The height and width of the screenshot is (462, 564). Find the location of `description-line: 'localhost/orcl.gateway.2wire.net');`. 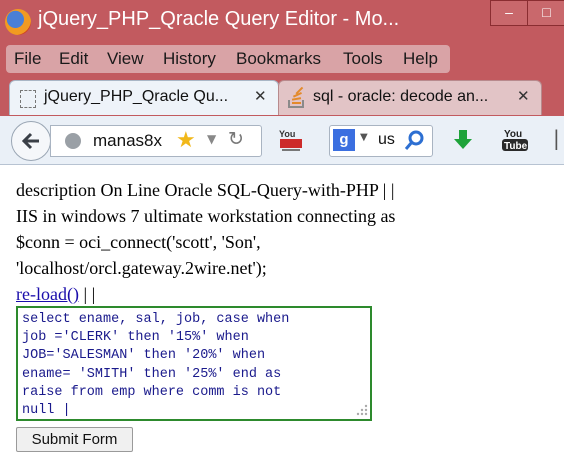

description-line: 'localhost/orcl.gateway.2wire.net'); is located at coordinates (141, 268).